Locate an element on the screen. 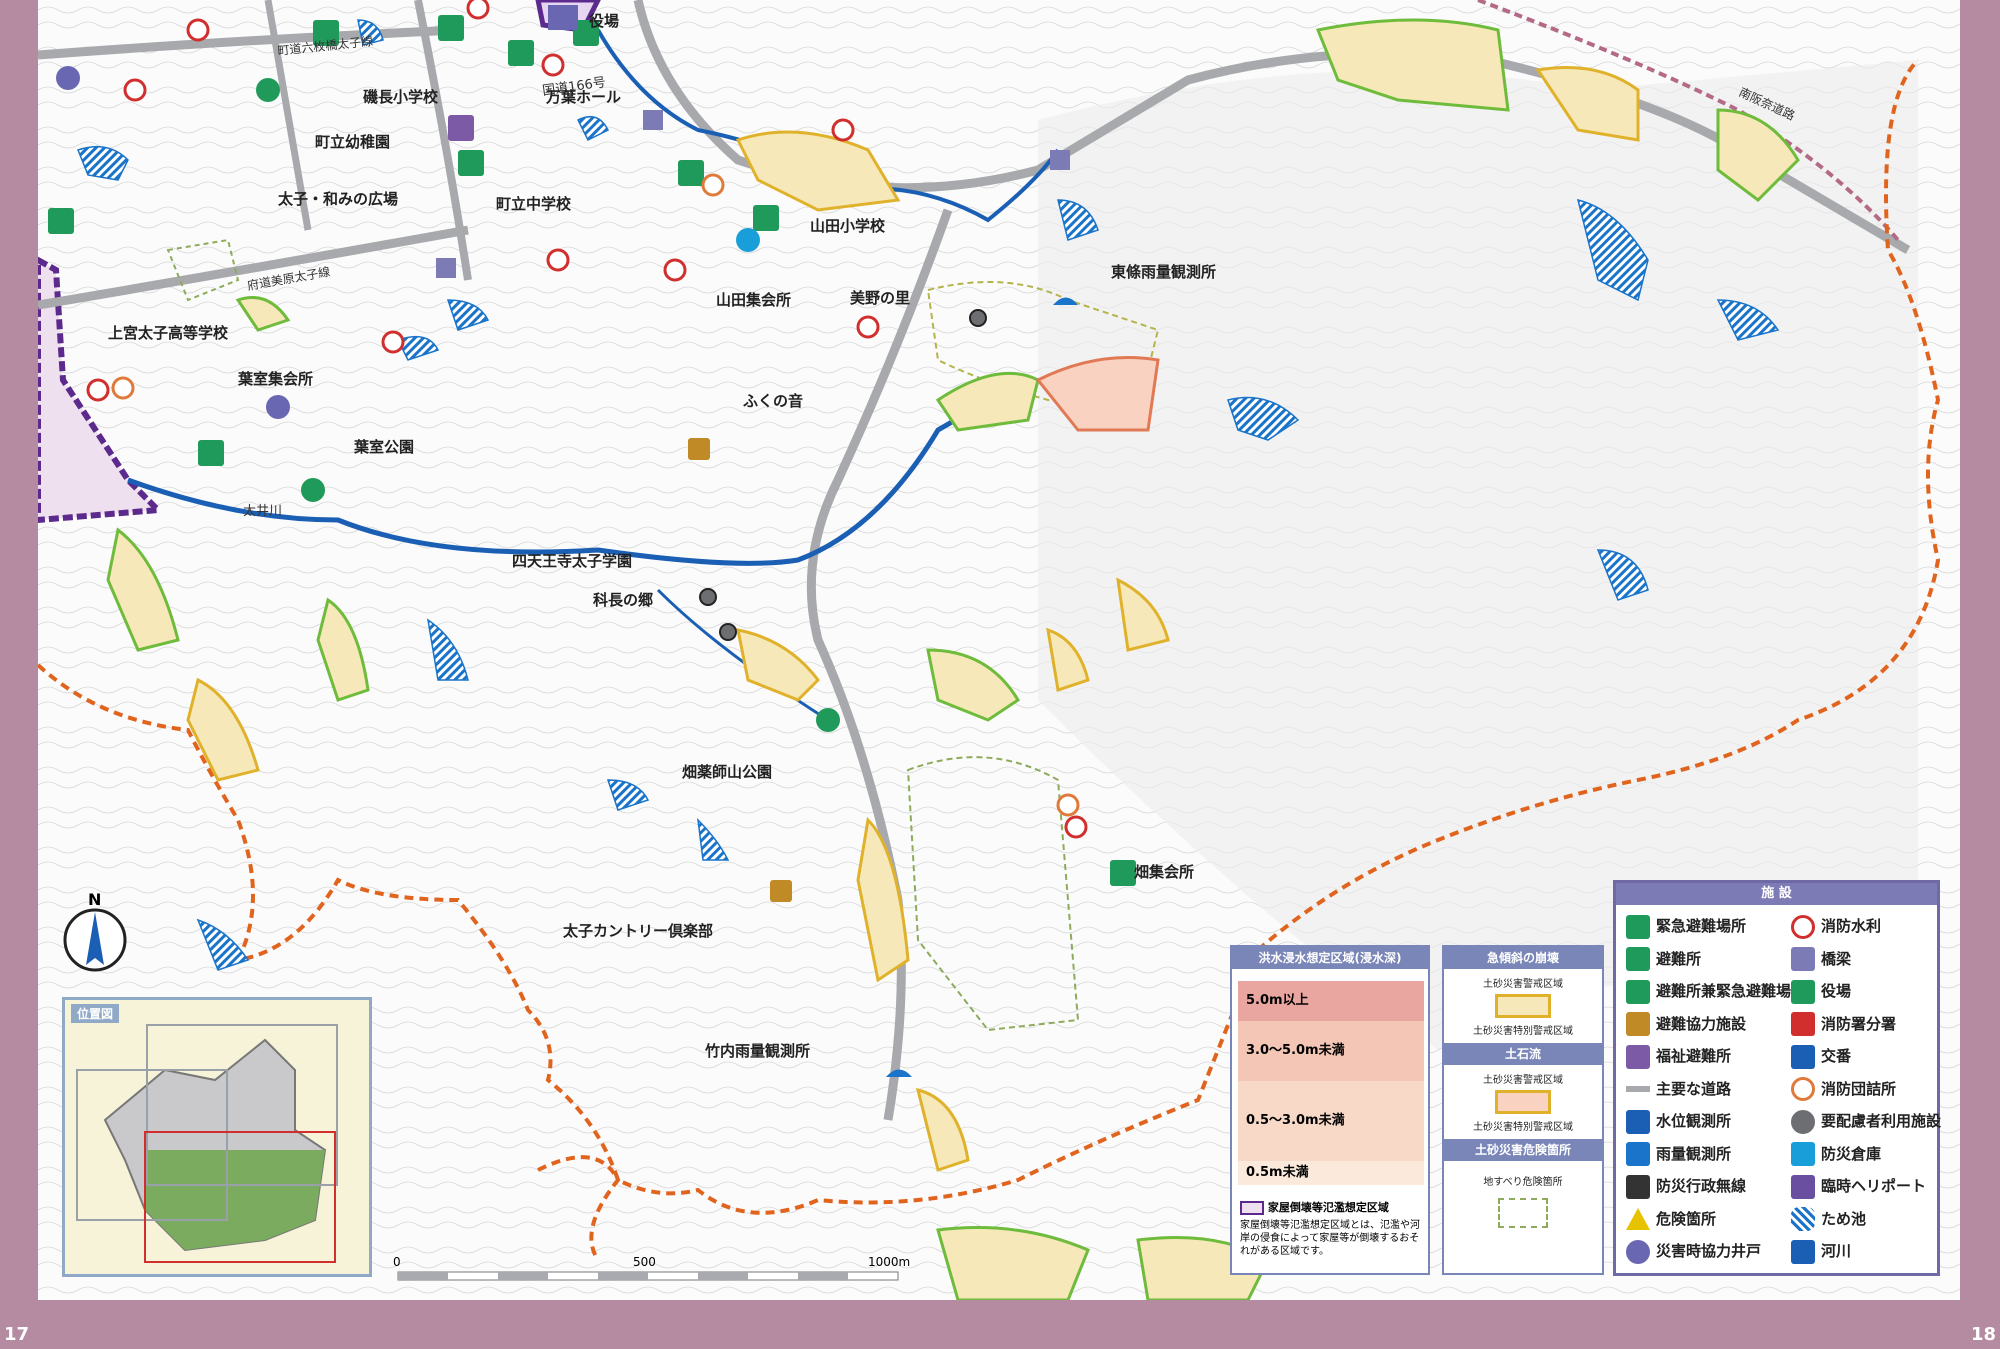 Image resolution: width=2000 pixels, height=1349 pixels. care-facility-icon is located at coordinates (1803, 1121).